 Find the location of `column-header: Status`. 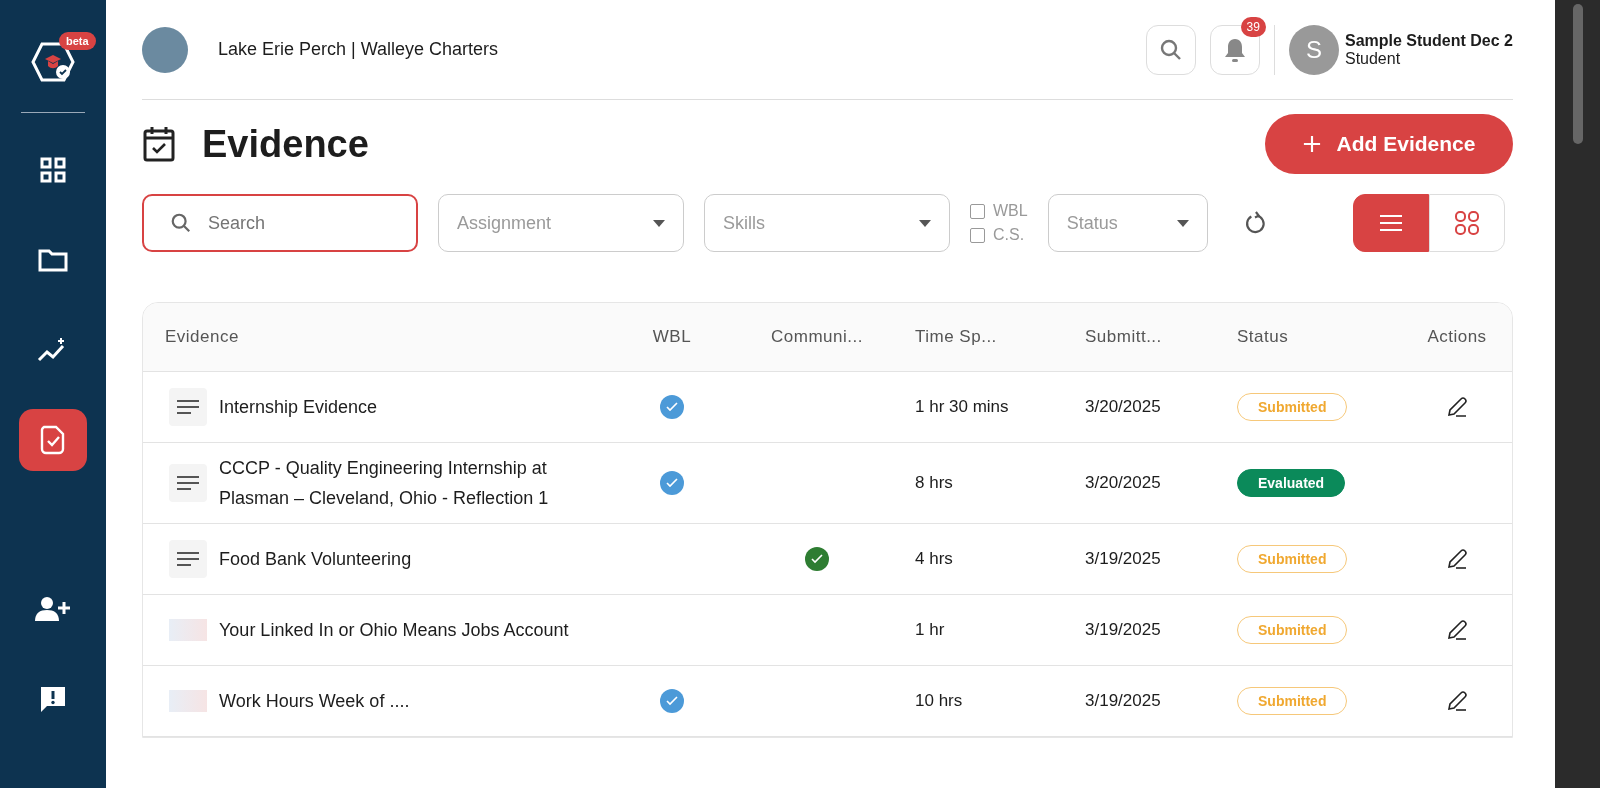

column-header: Status is located at coordinates (1263, 337).